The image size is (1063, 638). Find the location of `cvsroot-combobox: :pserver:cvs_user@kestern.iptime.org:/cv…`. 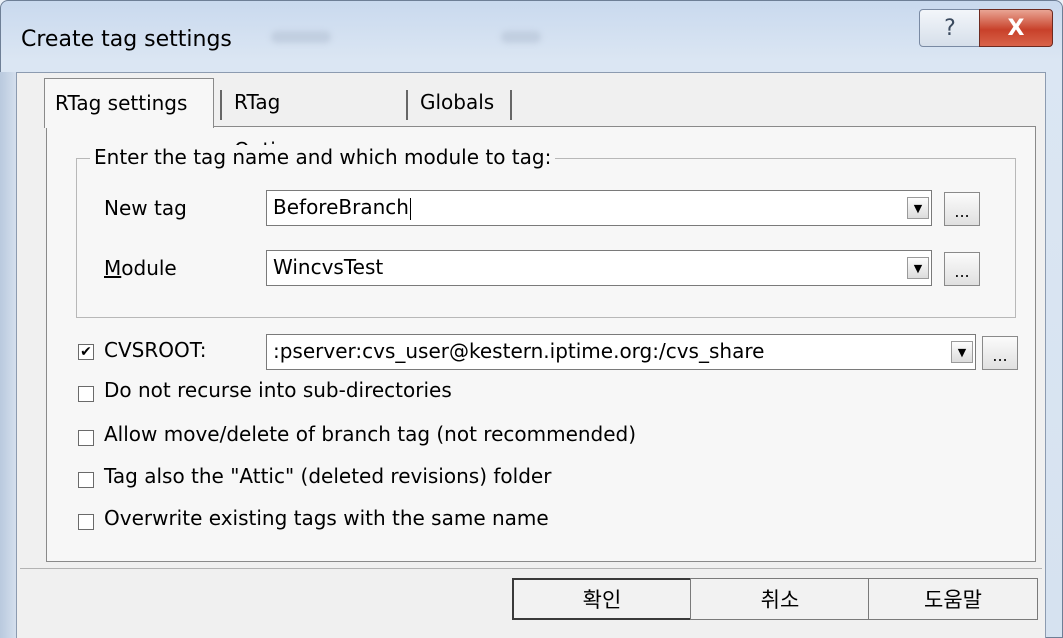

cvsroot-combobox: :pserver:cvs_user@kestern.iptime.org:/cv… is located at coordinates (621, 352).